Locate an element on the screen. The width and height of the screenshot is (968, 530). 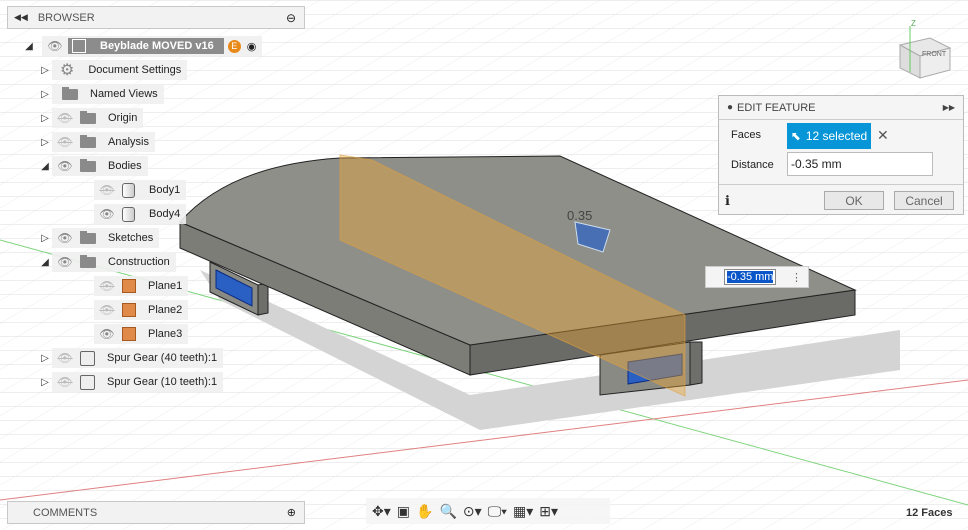
browser-item-label: Body1 is located at coordinates (165, 190).